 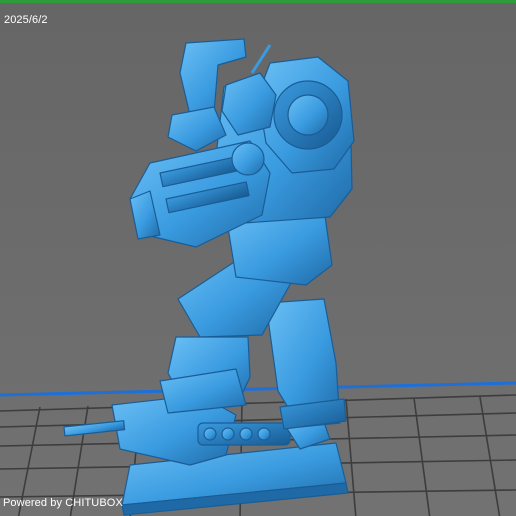 What do you see at coordinates (26, 20) in the screenshot?
I see `date-label: 2025/6/2` at bounding box center [26, 20].